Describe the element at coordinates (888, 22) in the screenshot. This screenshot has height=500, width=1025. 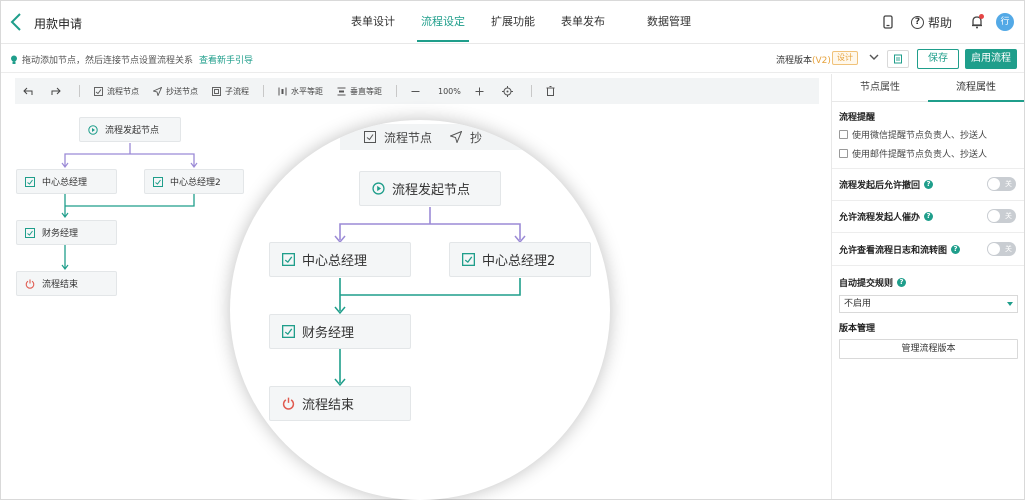
I see `mobile-preview-icon` at that location.